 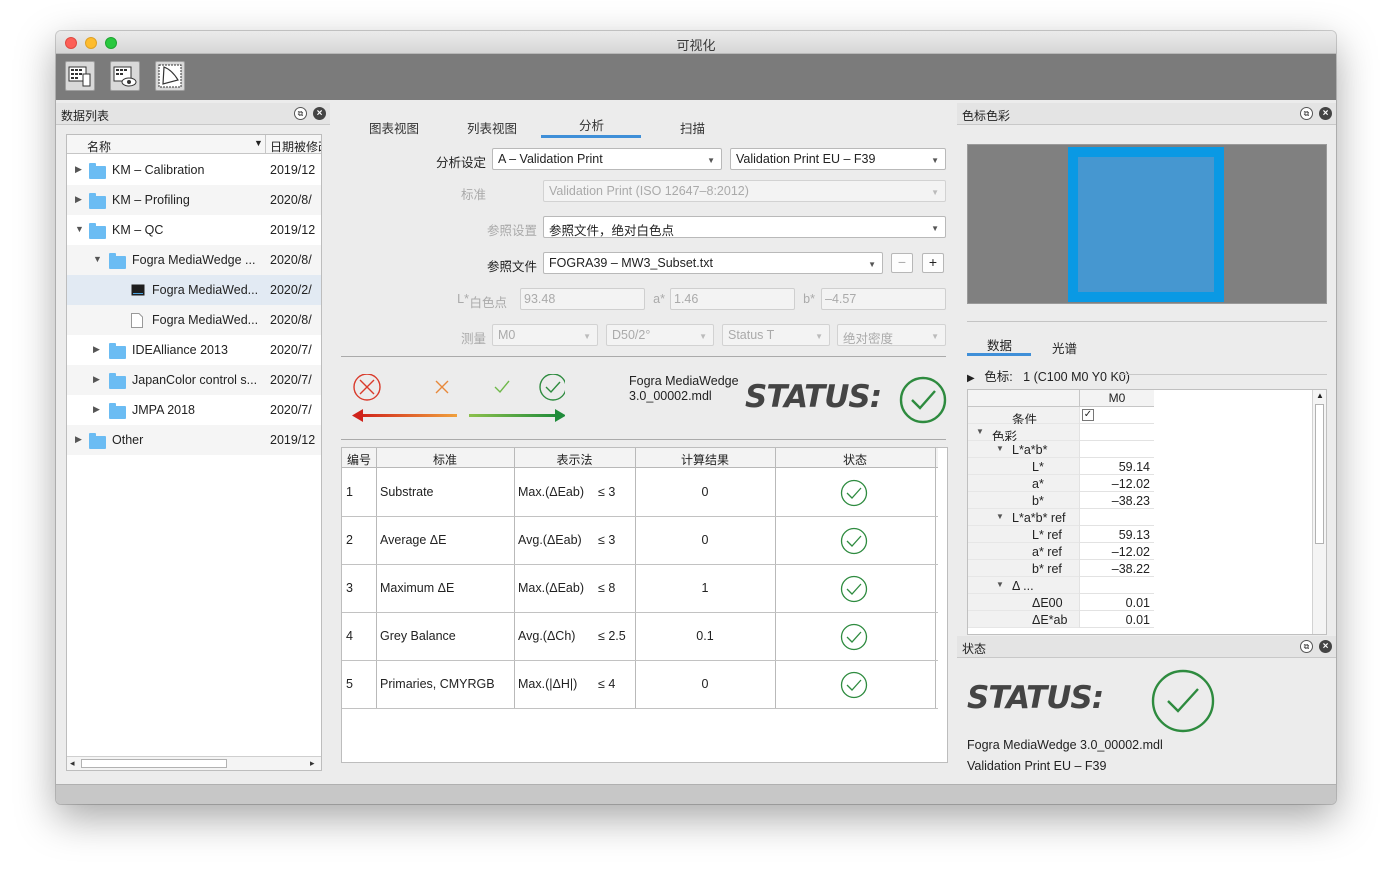 What do you see at coordinates (705, 636) in the screenshot?
I see `cell-result: 0.1` at bounding box center [705, 636].